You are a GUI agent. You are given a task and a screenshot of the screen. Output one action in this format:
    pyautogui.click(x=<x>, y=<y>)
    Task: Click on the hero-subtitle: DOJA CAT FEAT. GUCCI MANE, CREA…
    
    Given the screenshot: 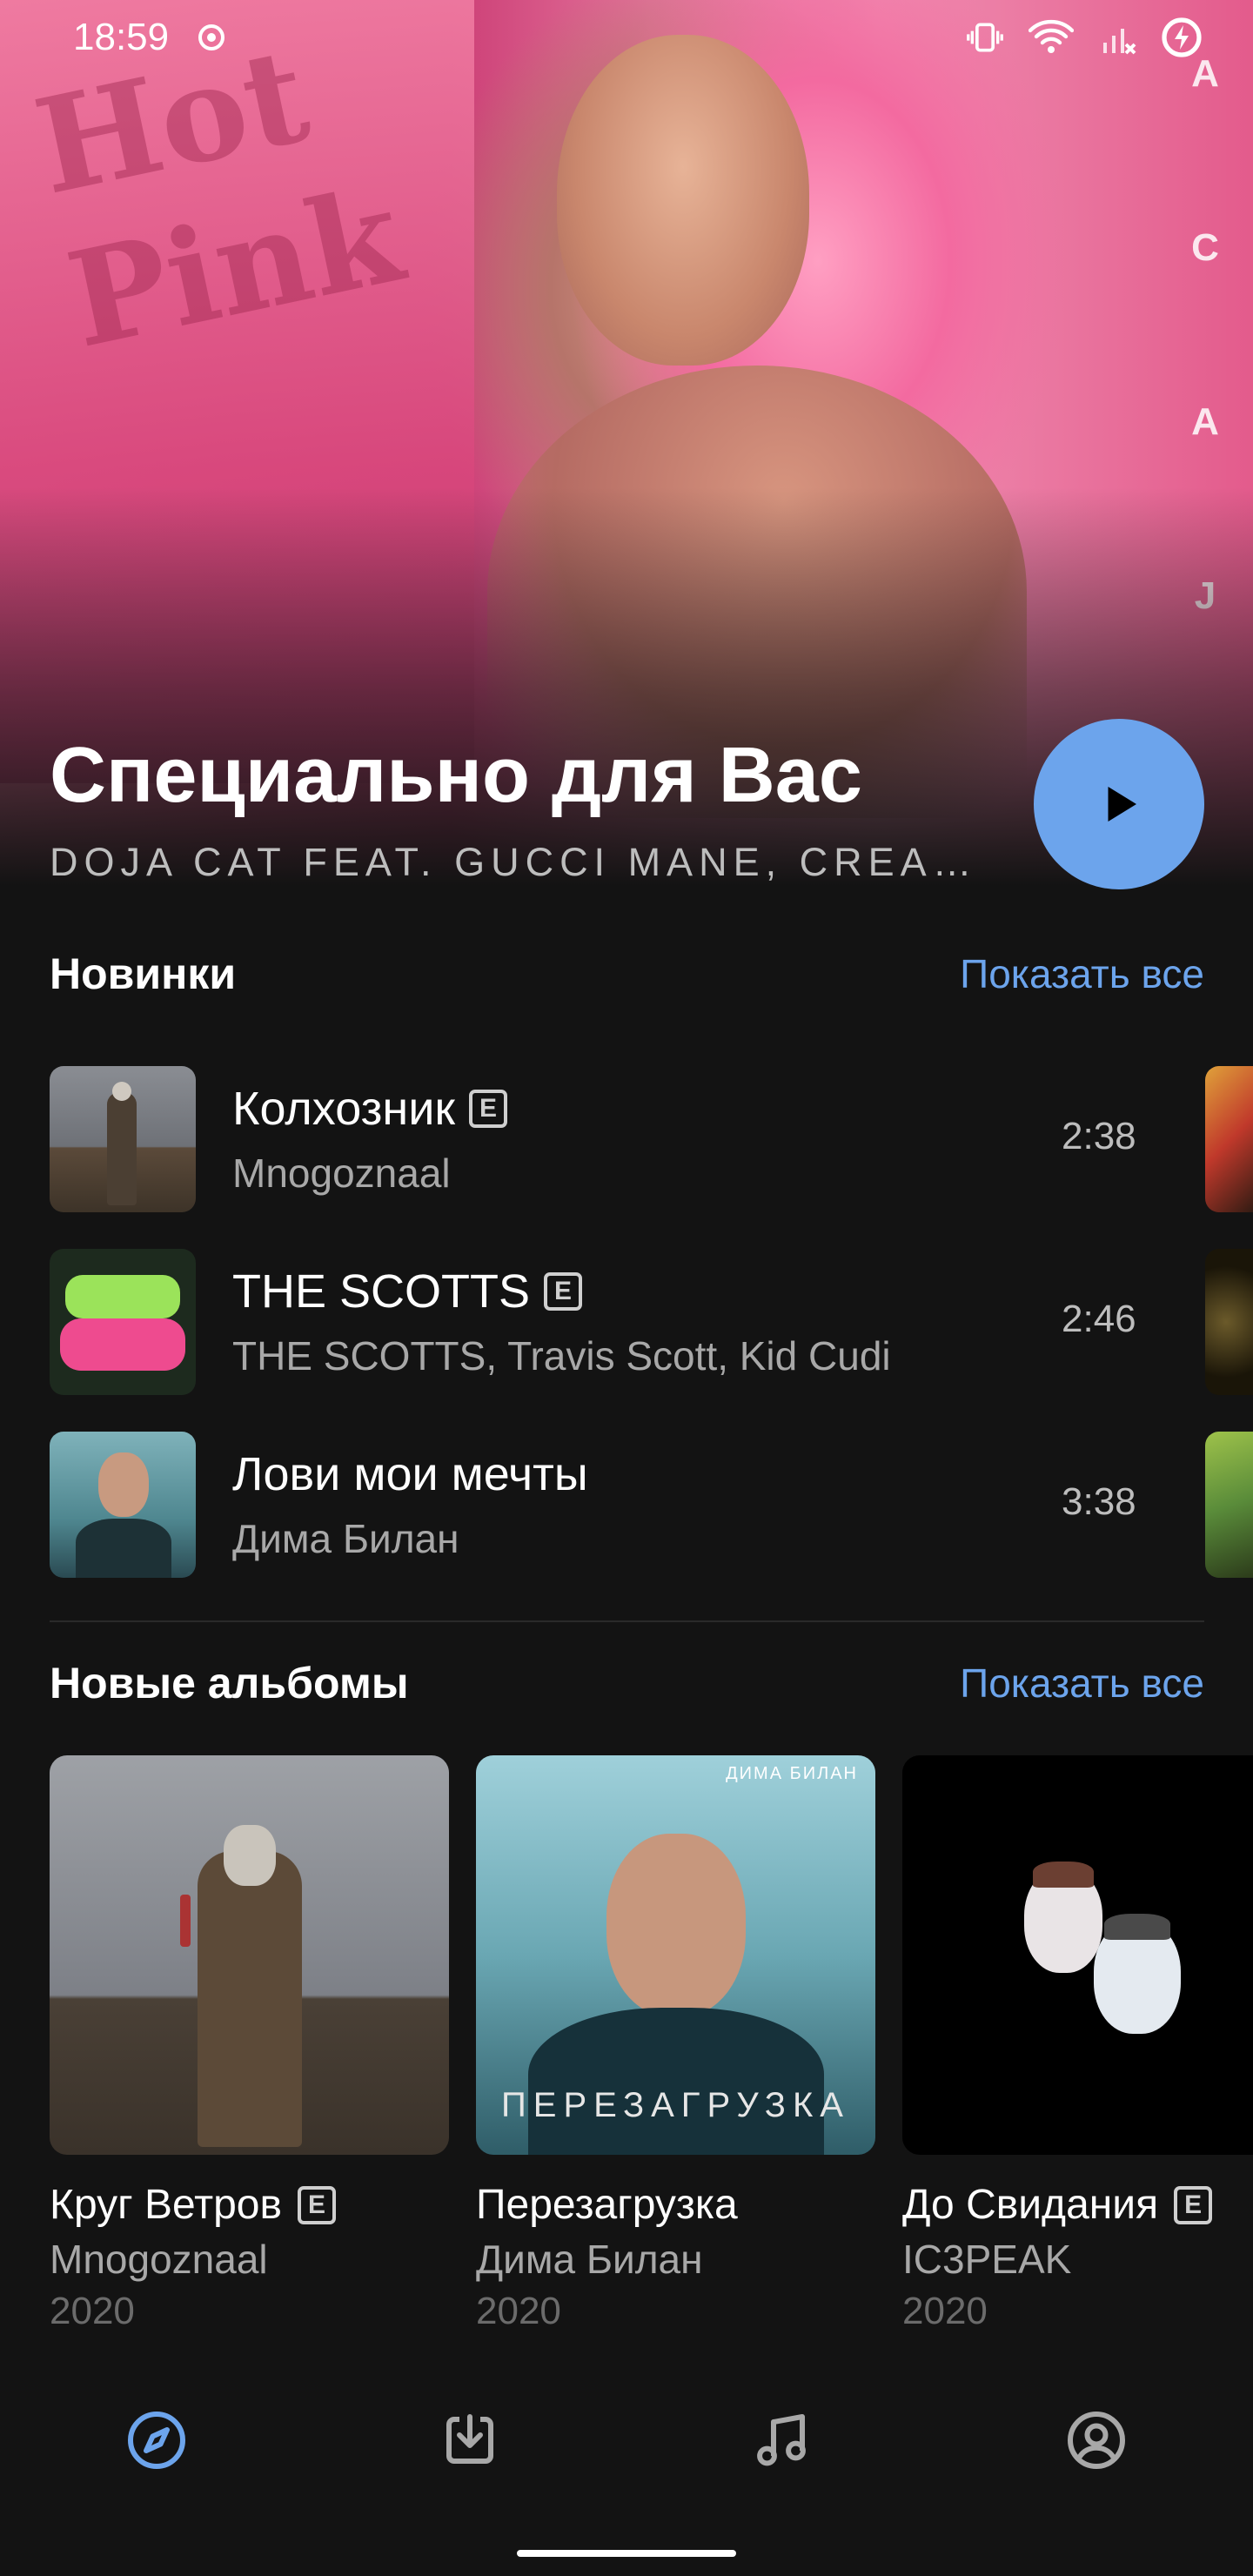 What is the action you would take?
    pyautogui.click(x=511, y=862)
    